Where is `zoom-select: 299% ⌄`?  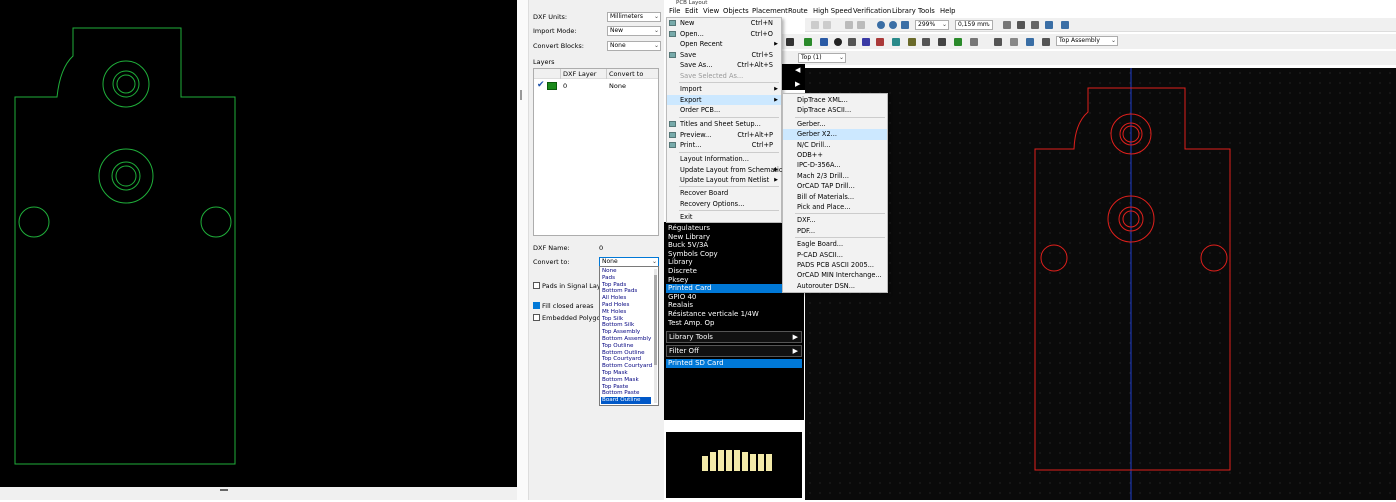
zoom-select: 299% ⌄ is located at coordinates (932, 25).